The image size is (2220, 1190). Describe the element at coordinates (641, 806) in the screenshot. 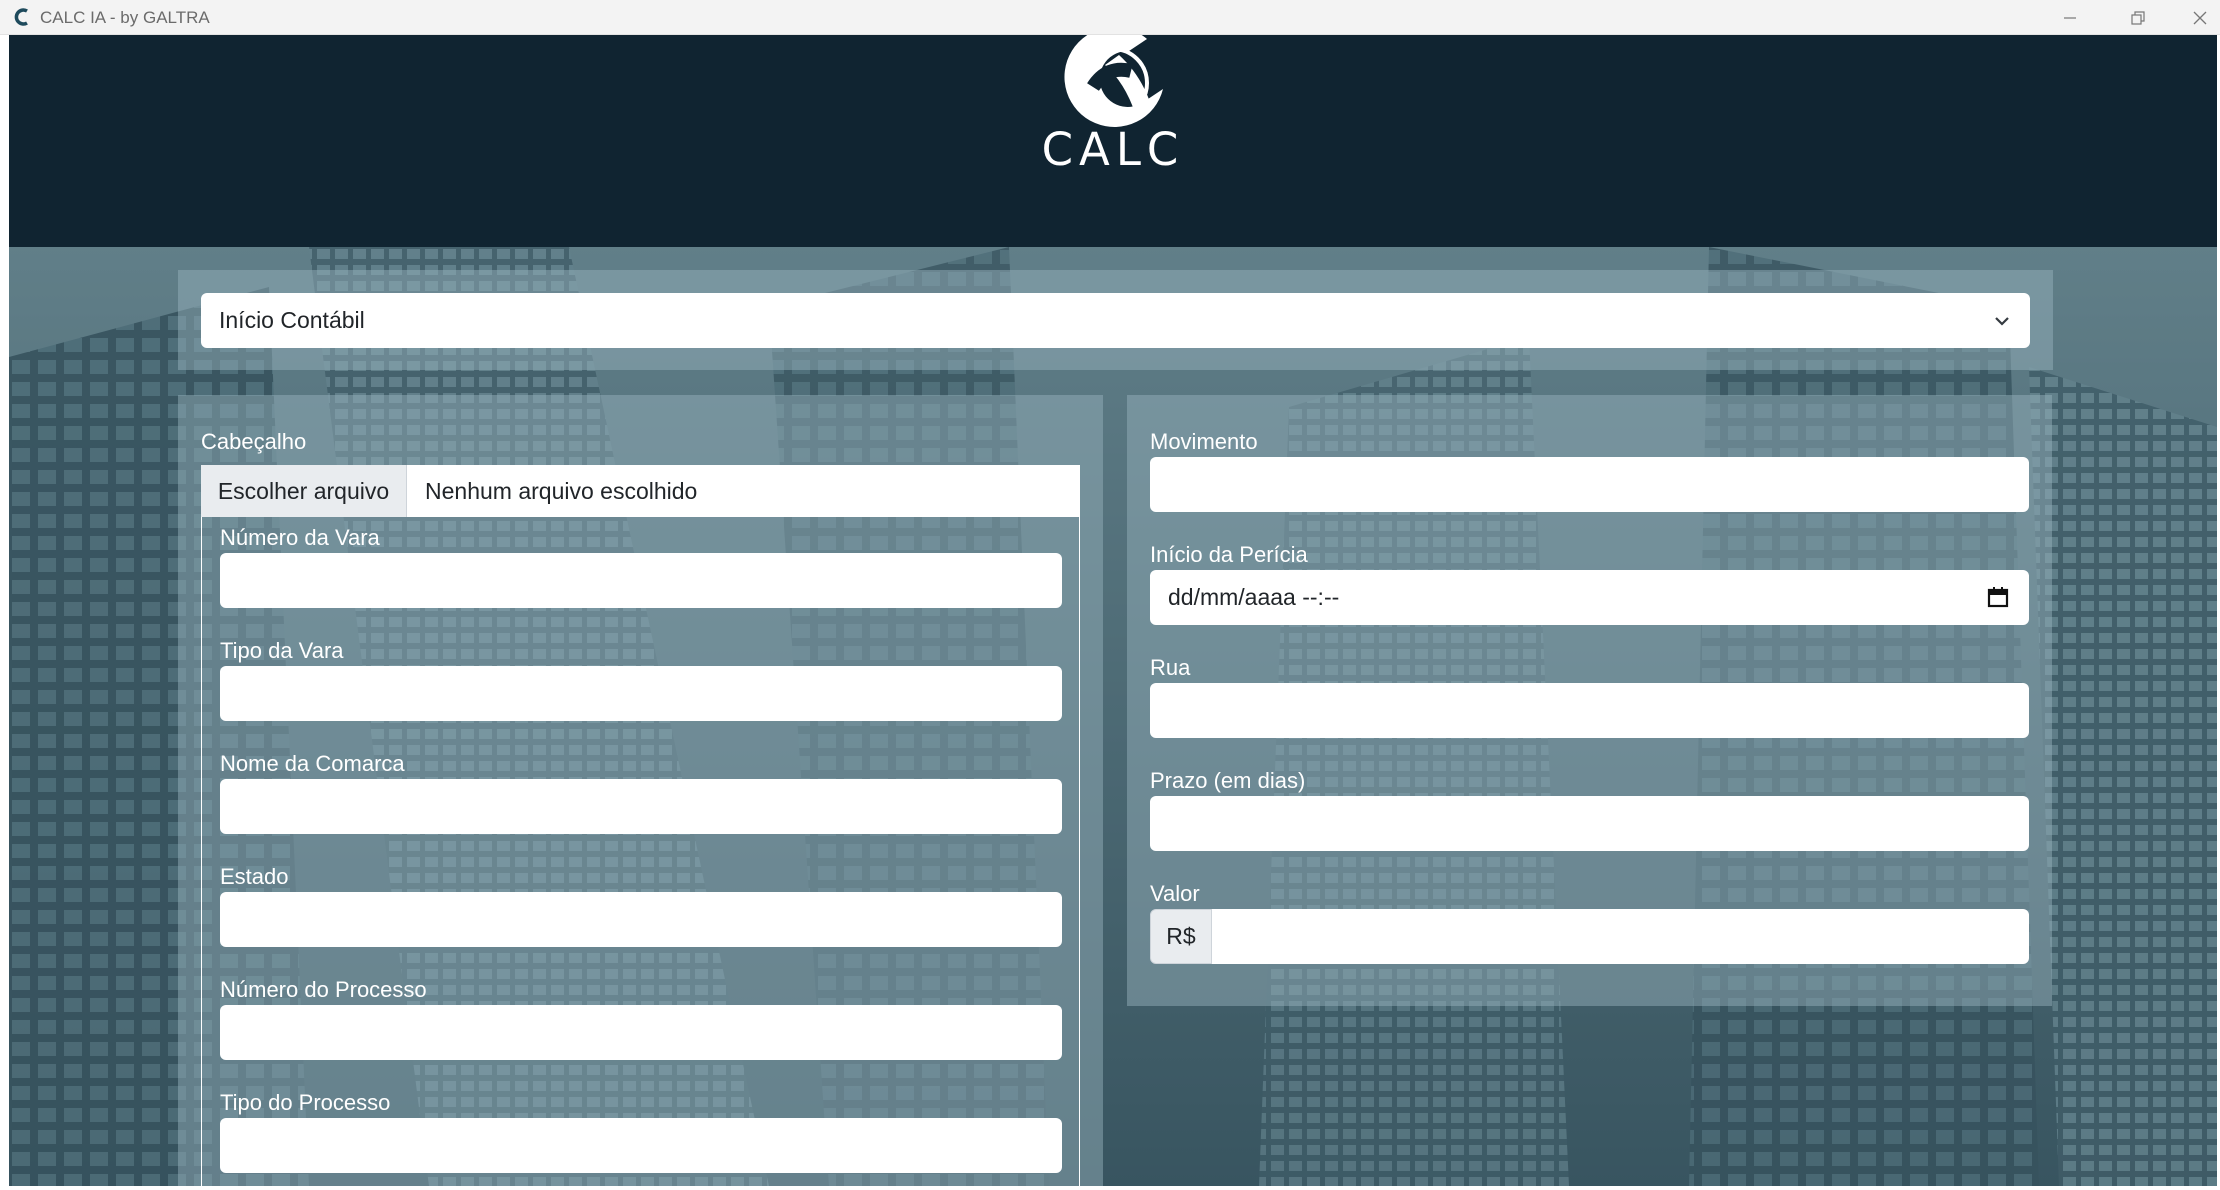

I see `nome-comarca-input` at that location.